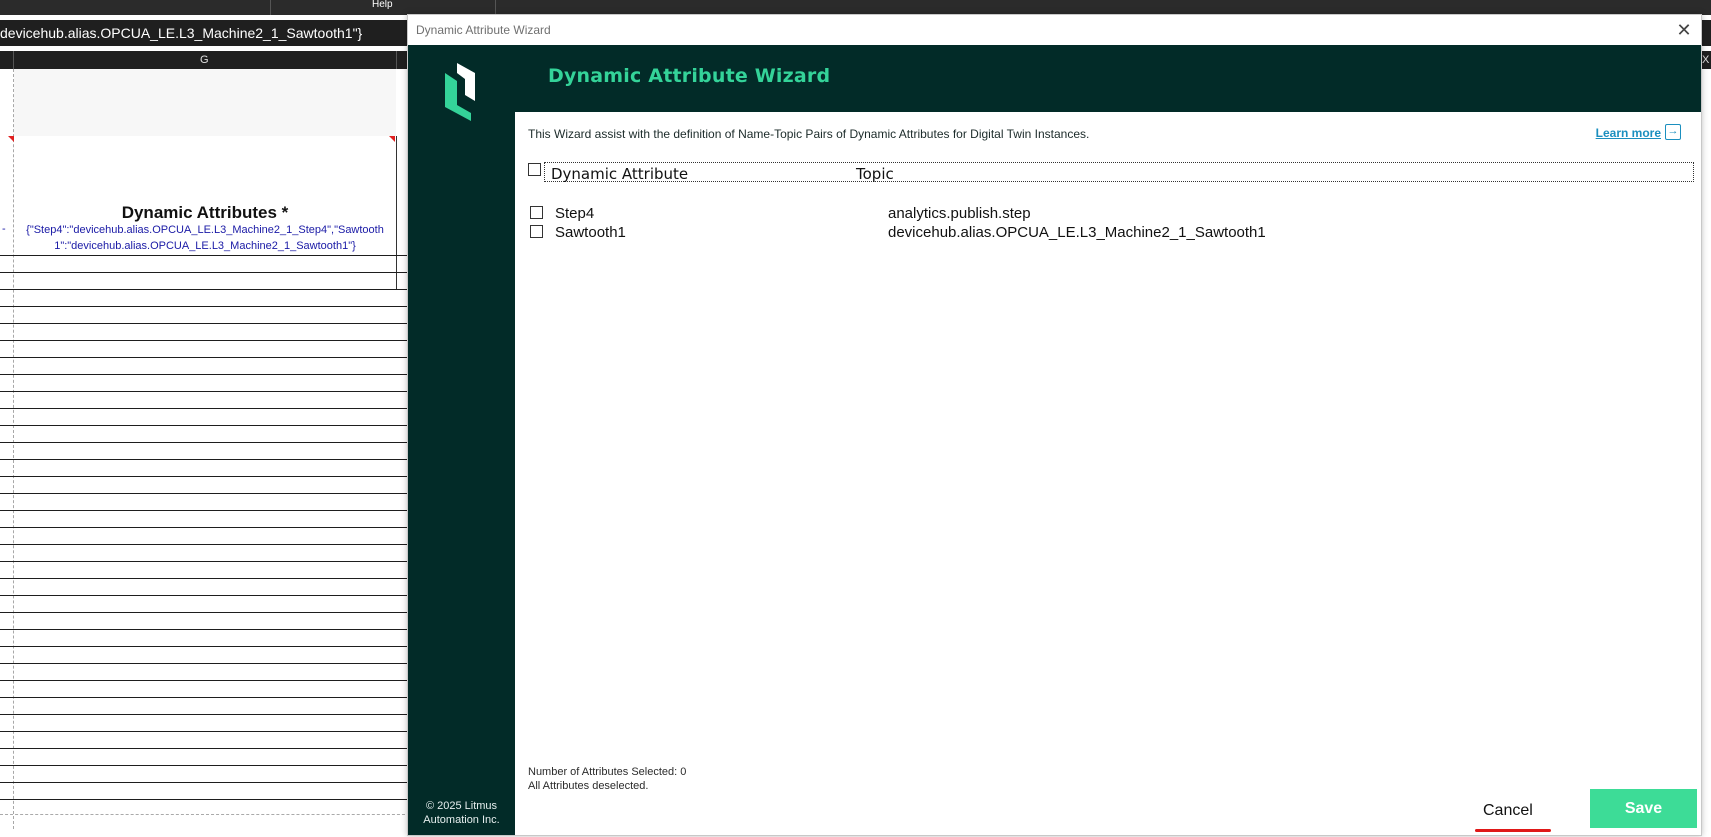 Image resolution: width=1711 pixels, height=837 pixels. Describe the element at coordinates (396, 213) in the screenshot. I see `grid-cell-border` at that location.